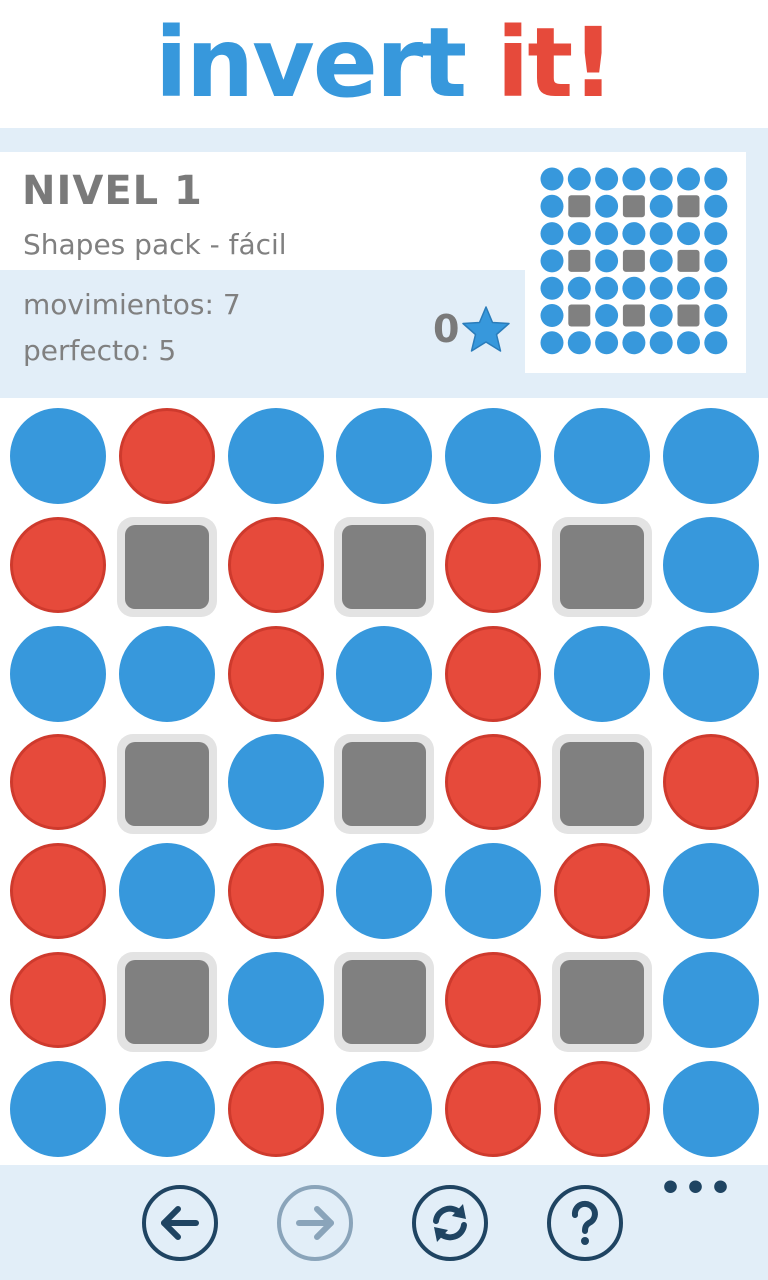 Image resolution: width=768 pixels, height=1280 pixels. Describe the element at coordinates (579, 315) in the screenshot. I see `preview-block` at that location.